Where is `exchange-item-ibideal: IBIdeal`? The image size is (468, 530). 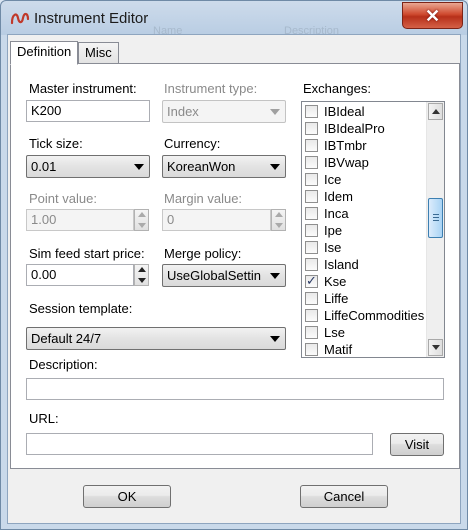
exchange-item-ibideal: IBIdeal is located at coordinates (365, 112).